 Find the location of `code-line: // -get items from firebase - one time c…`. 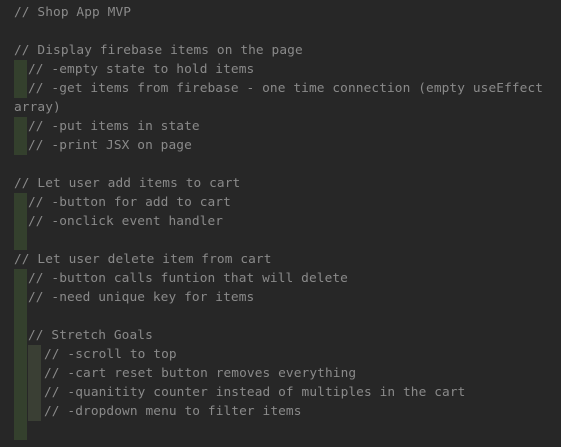

code-line: // -get items from firebase - one time c… is located at coordinates (286, 88).